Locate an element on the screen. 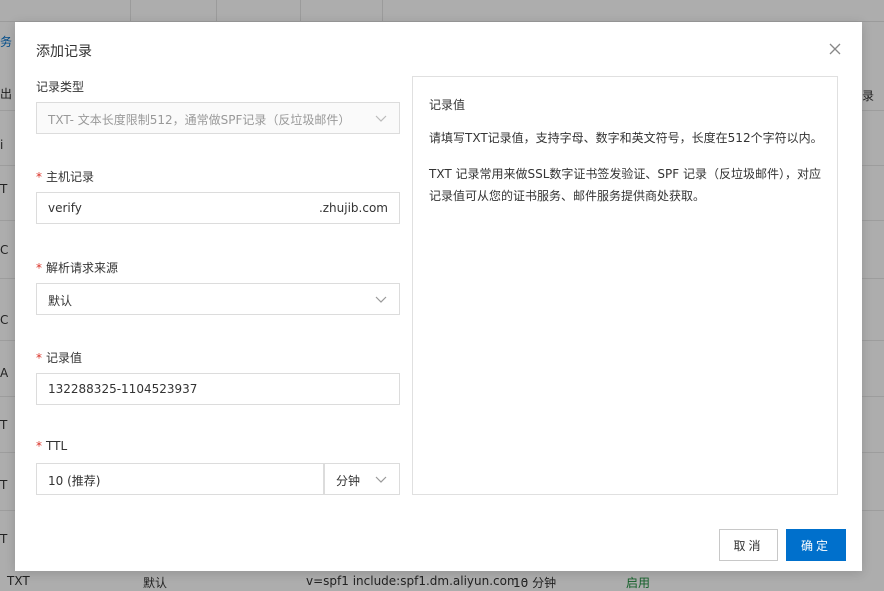 This screenshot has width=884, height=591. close-button is located at coordinates (835, 49).